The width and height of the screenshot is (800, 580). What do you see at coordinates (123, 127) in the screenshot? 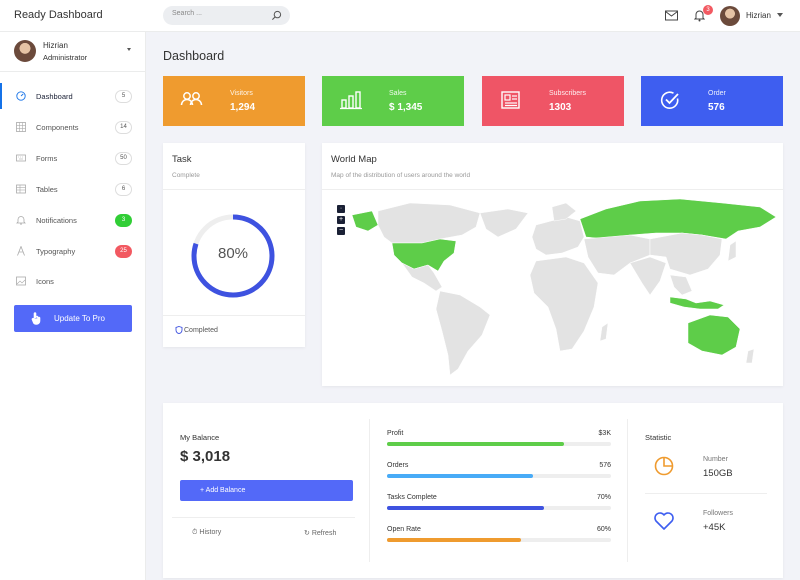
I see `count-badge: 14` at bounding box center [123, 127].